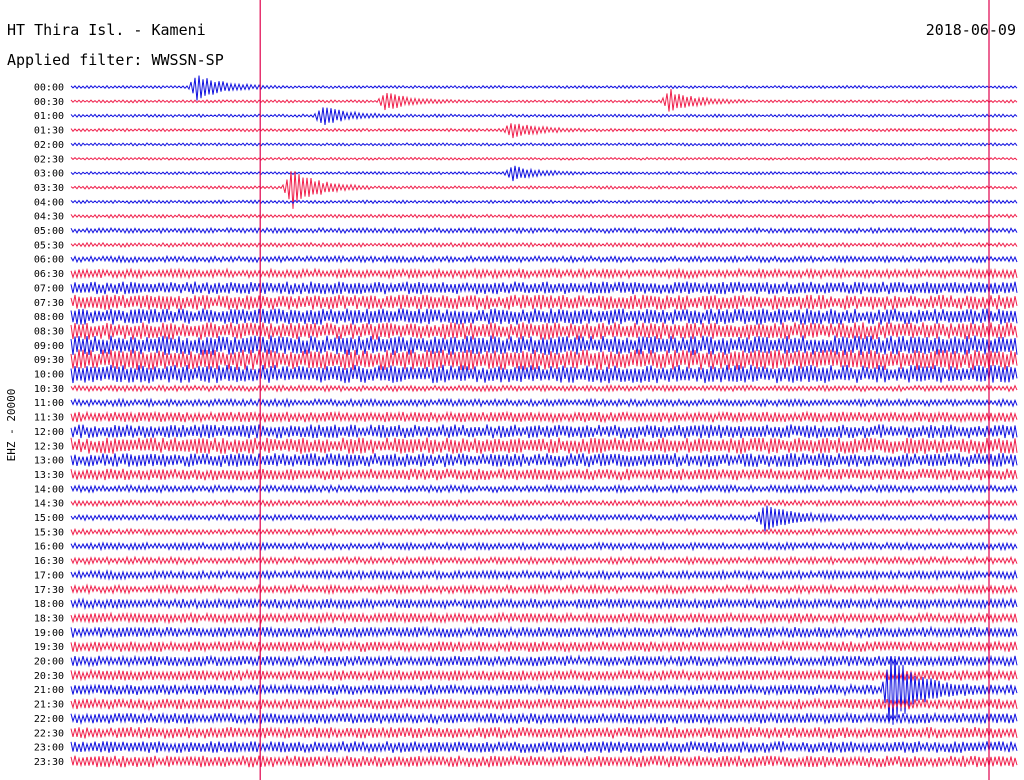  Describe the element at coordinates (544, 675) in the screenshot. I see `trace-row-2030` at that location.